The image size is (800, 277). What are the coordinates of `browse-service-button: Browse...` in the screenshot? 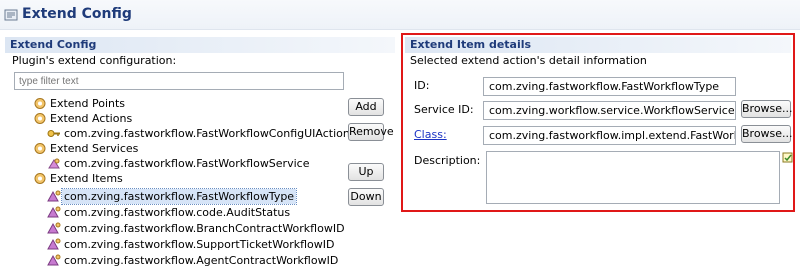 It's located at (767, 109).